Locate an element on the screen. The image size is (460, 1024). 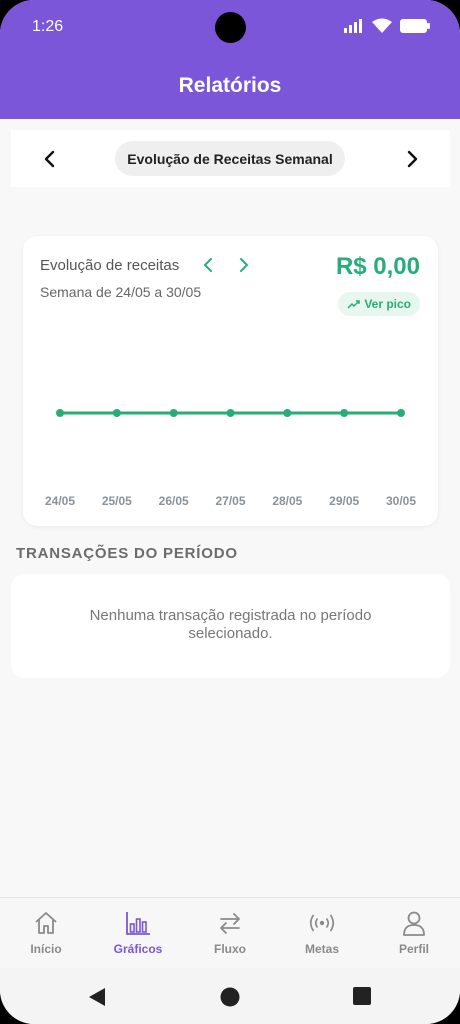
home-button-icon is located at coordinates (230, 997).